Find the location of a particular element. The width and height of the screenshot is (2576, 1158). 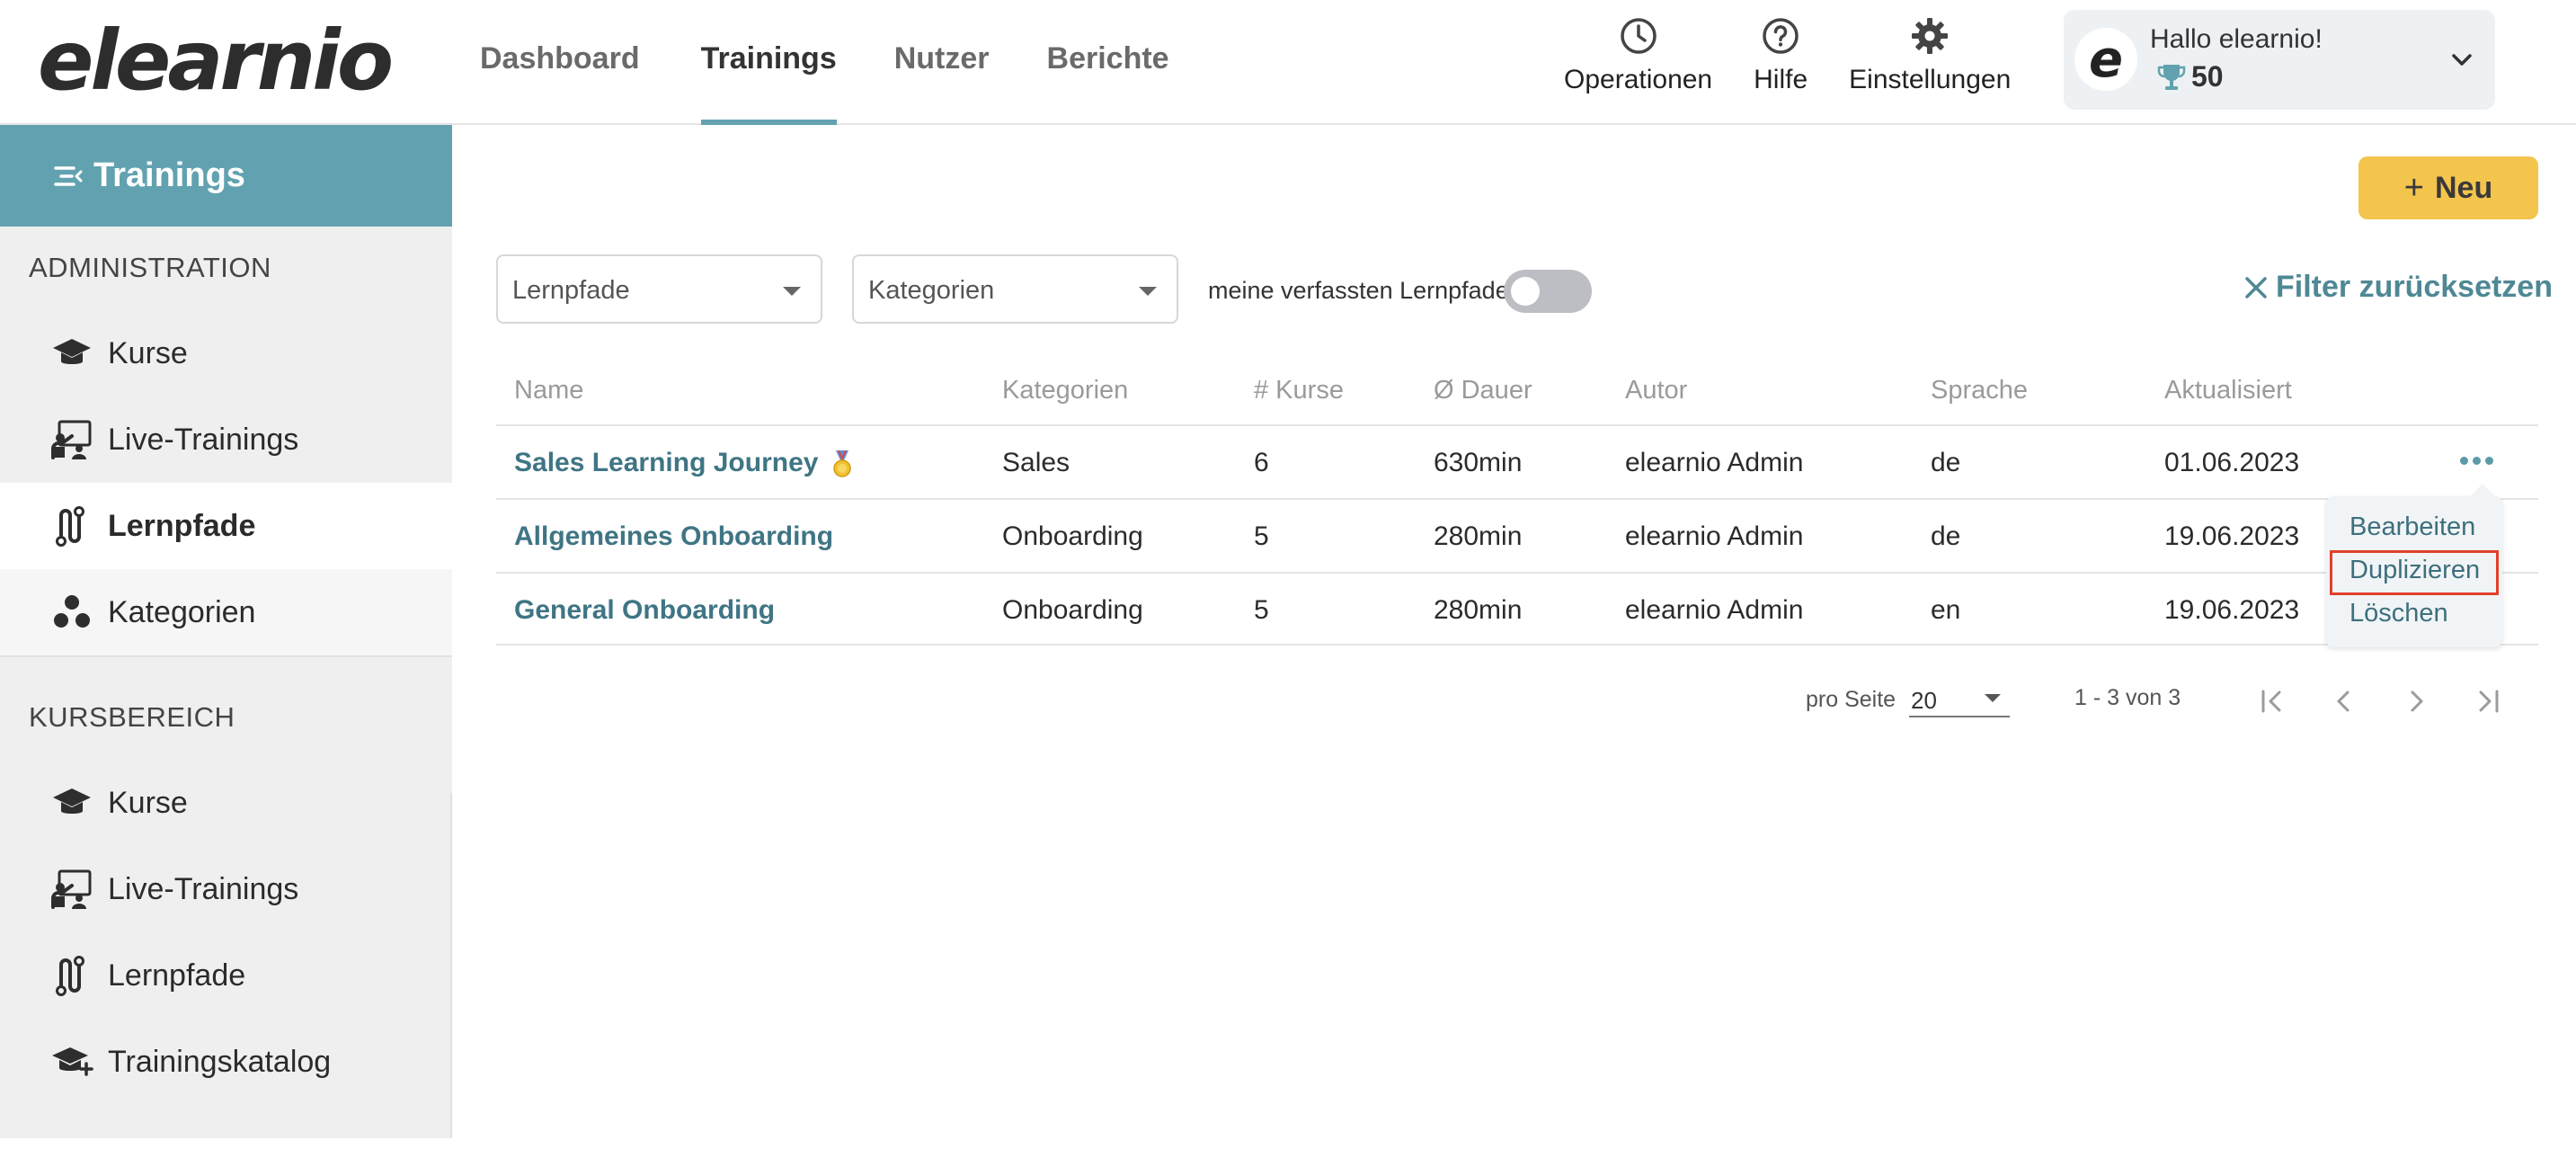

operations-label: Operationen is located at coordinates (1638, 79).